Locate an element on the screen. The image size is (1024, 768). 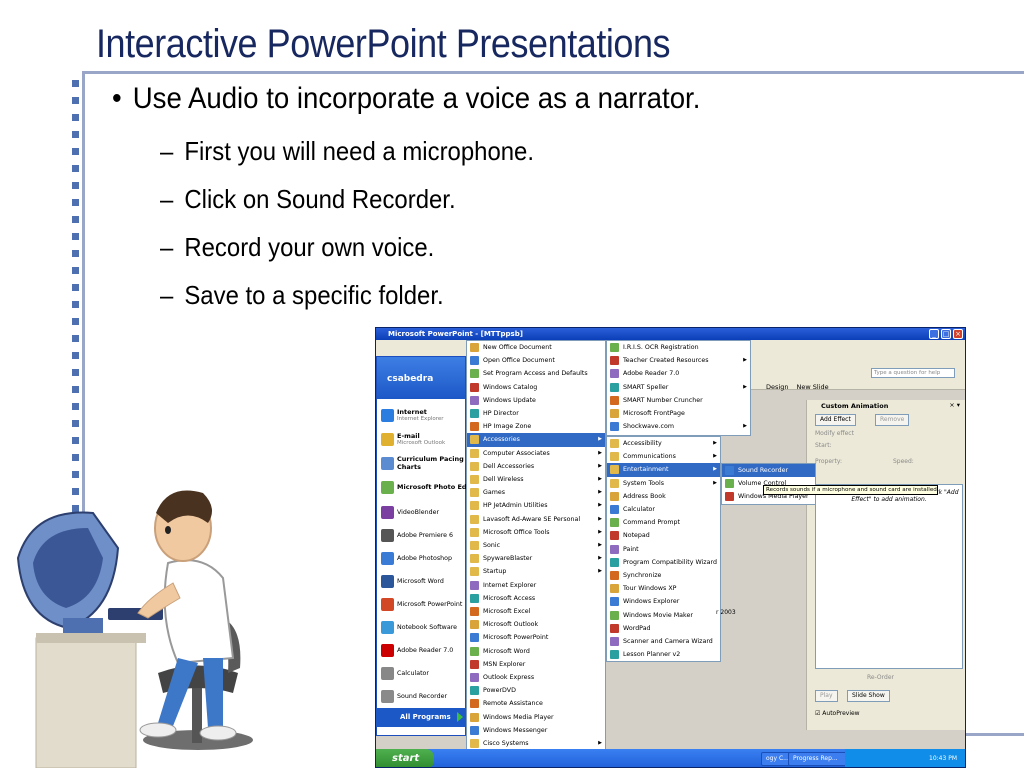
menu-item: New Office Document is located at coordinates (536, 347).